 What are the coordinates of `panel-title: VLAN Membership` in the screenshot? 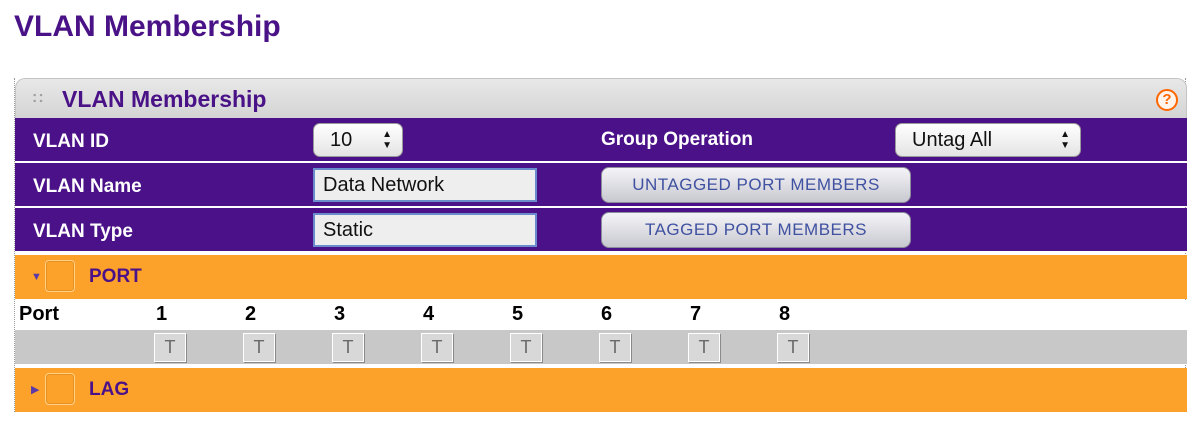 It's located at (164, 99).